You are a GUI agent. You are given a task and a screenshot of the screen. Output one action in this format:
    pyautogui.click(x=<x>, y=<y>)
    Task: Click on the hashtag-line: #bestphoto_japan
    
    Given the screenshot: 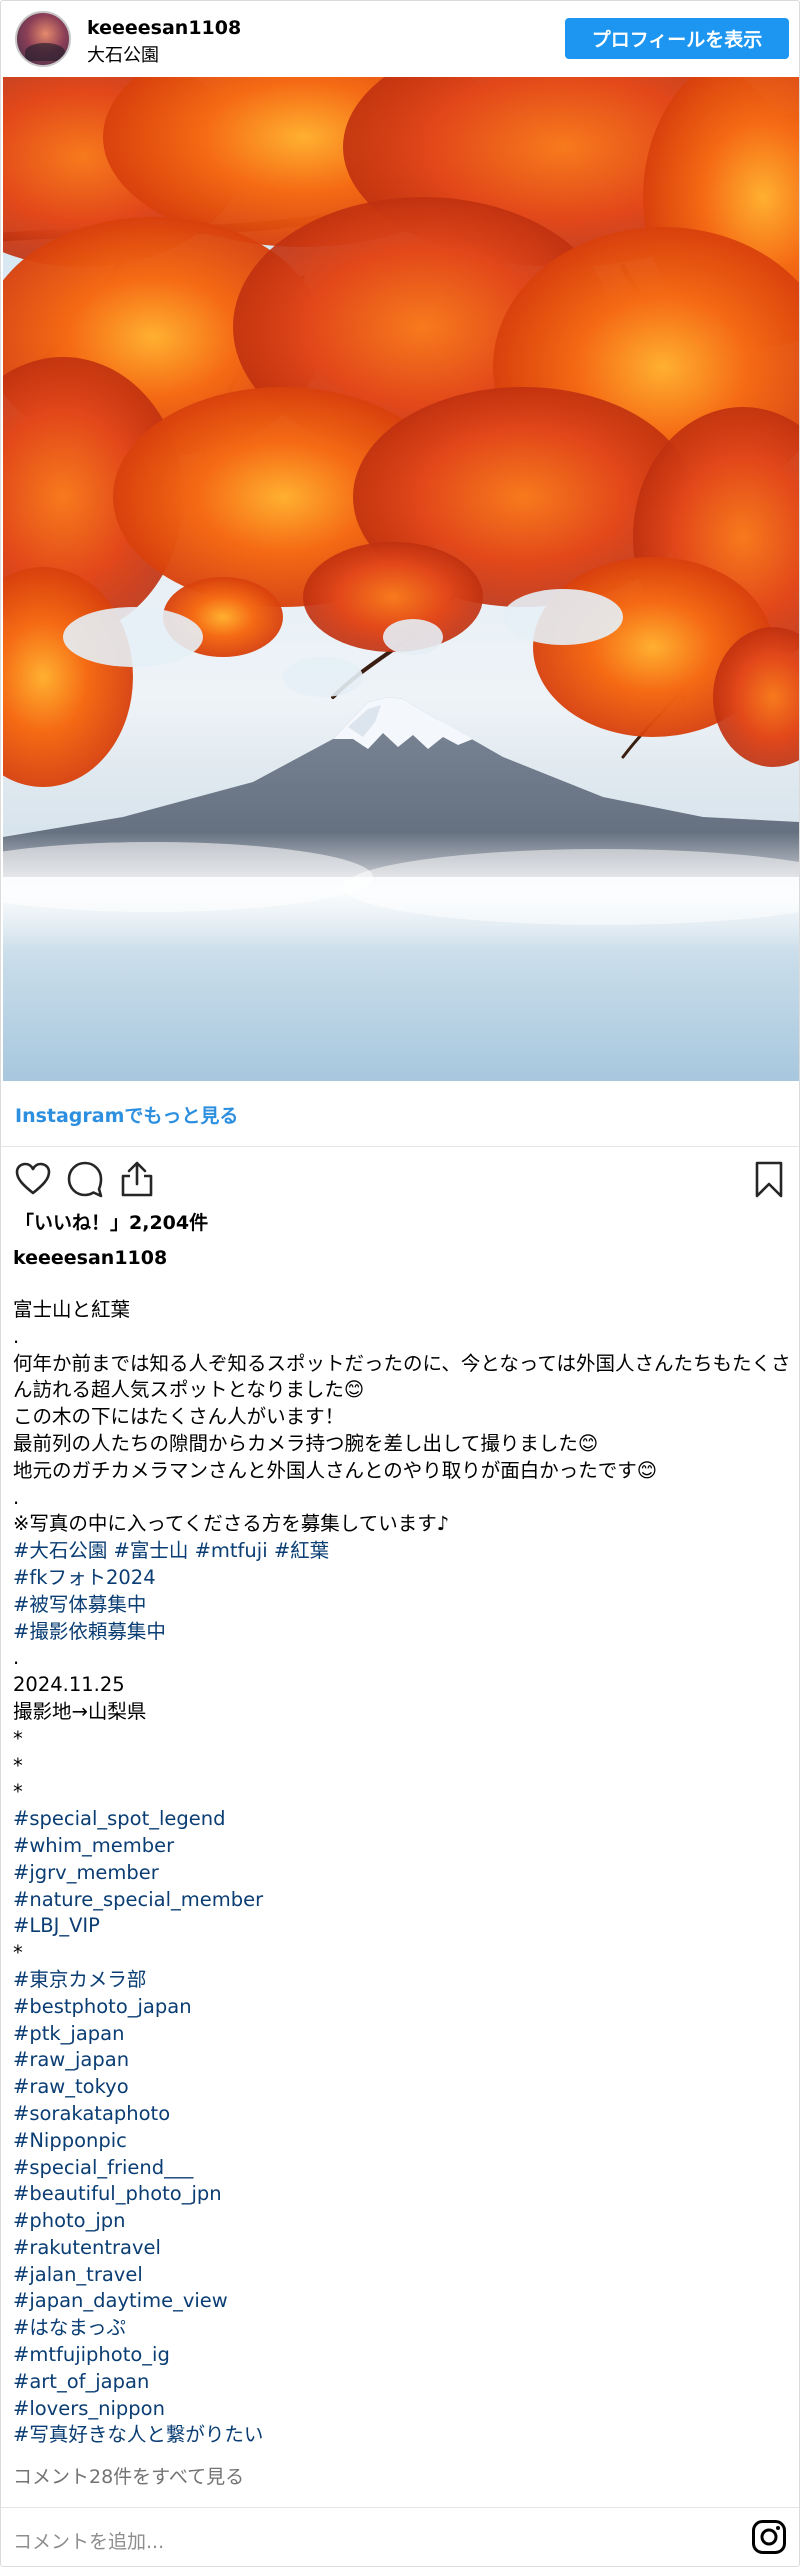 What is the action you would take?
    pyautogui.click(x=403, y=2007)
    